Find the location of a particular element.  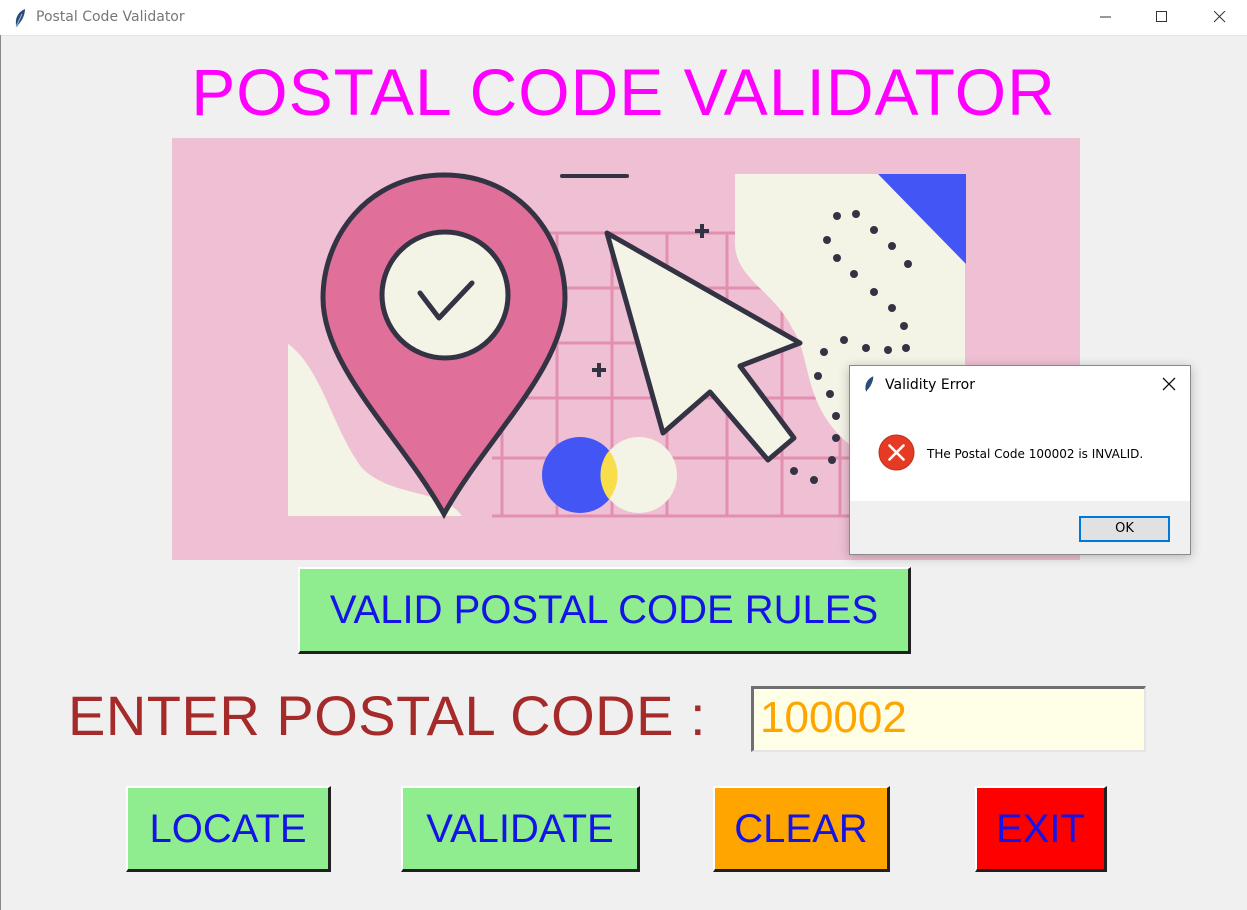

maximize-button is located at coordinates (1162, 17).